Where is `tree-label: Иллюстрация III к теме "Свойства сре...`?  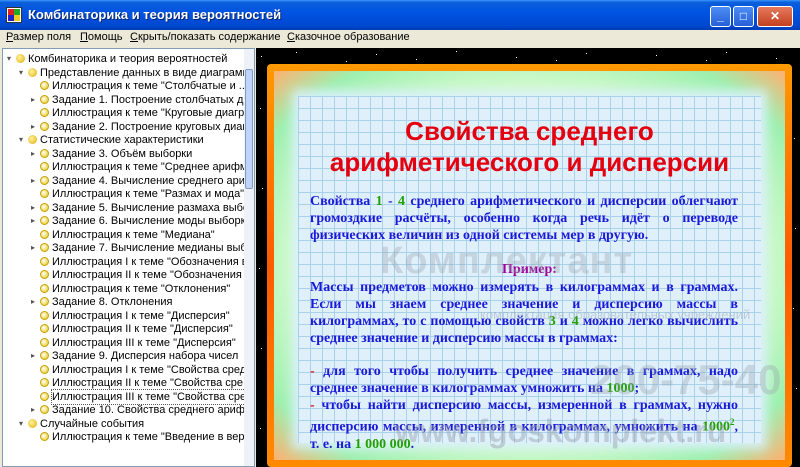 tree-label: Иллюстрация III к теме "Свойства сре... is located at coordinates (152, 396).